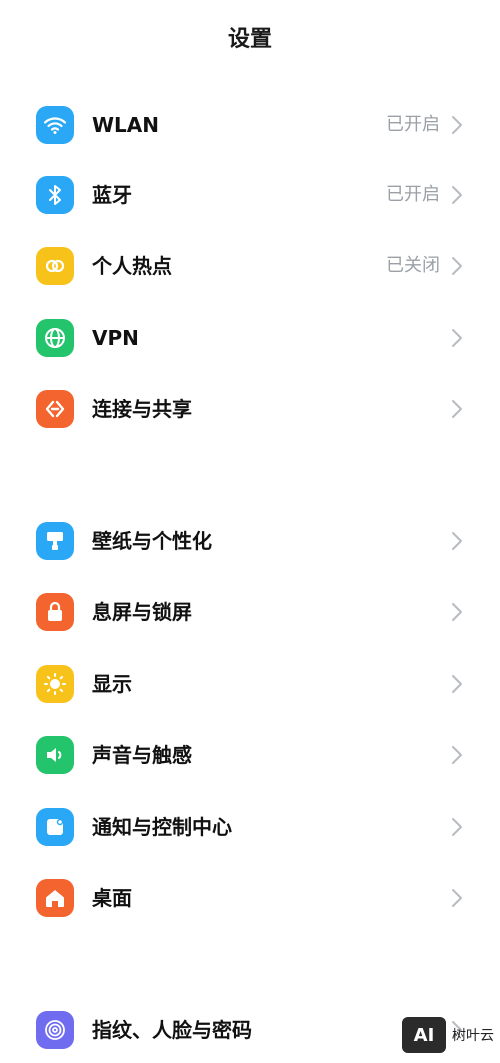  I want to click on settings-item-label: WLAN, so click(126, 125).